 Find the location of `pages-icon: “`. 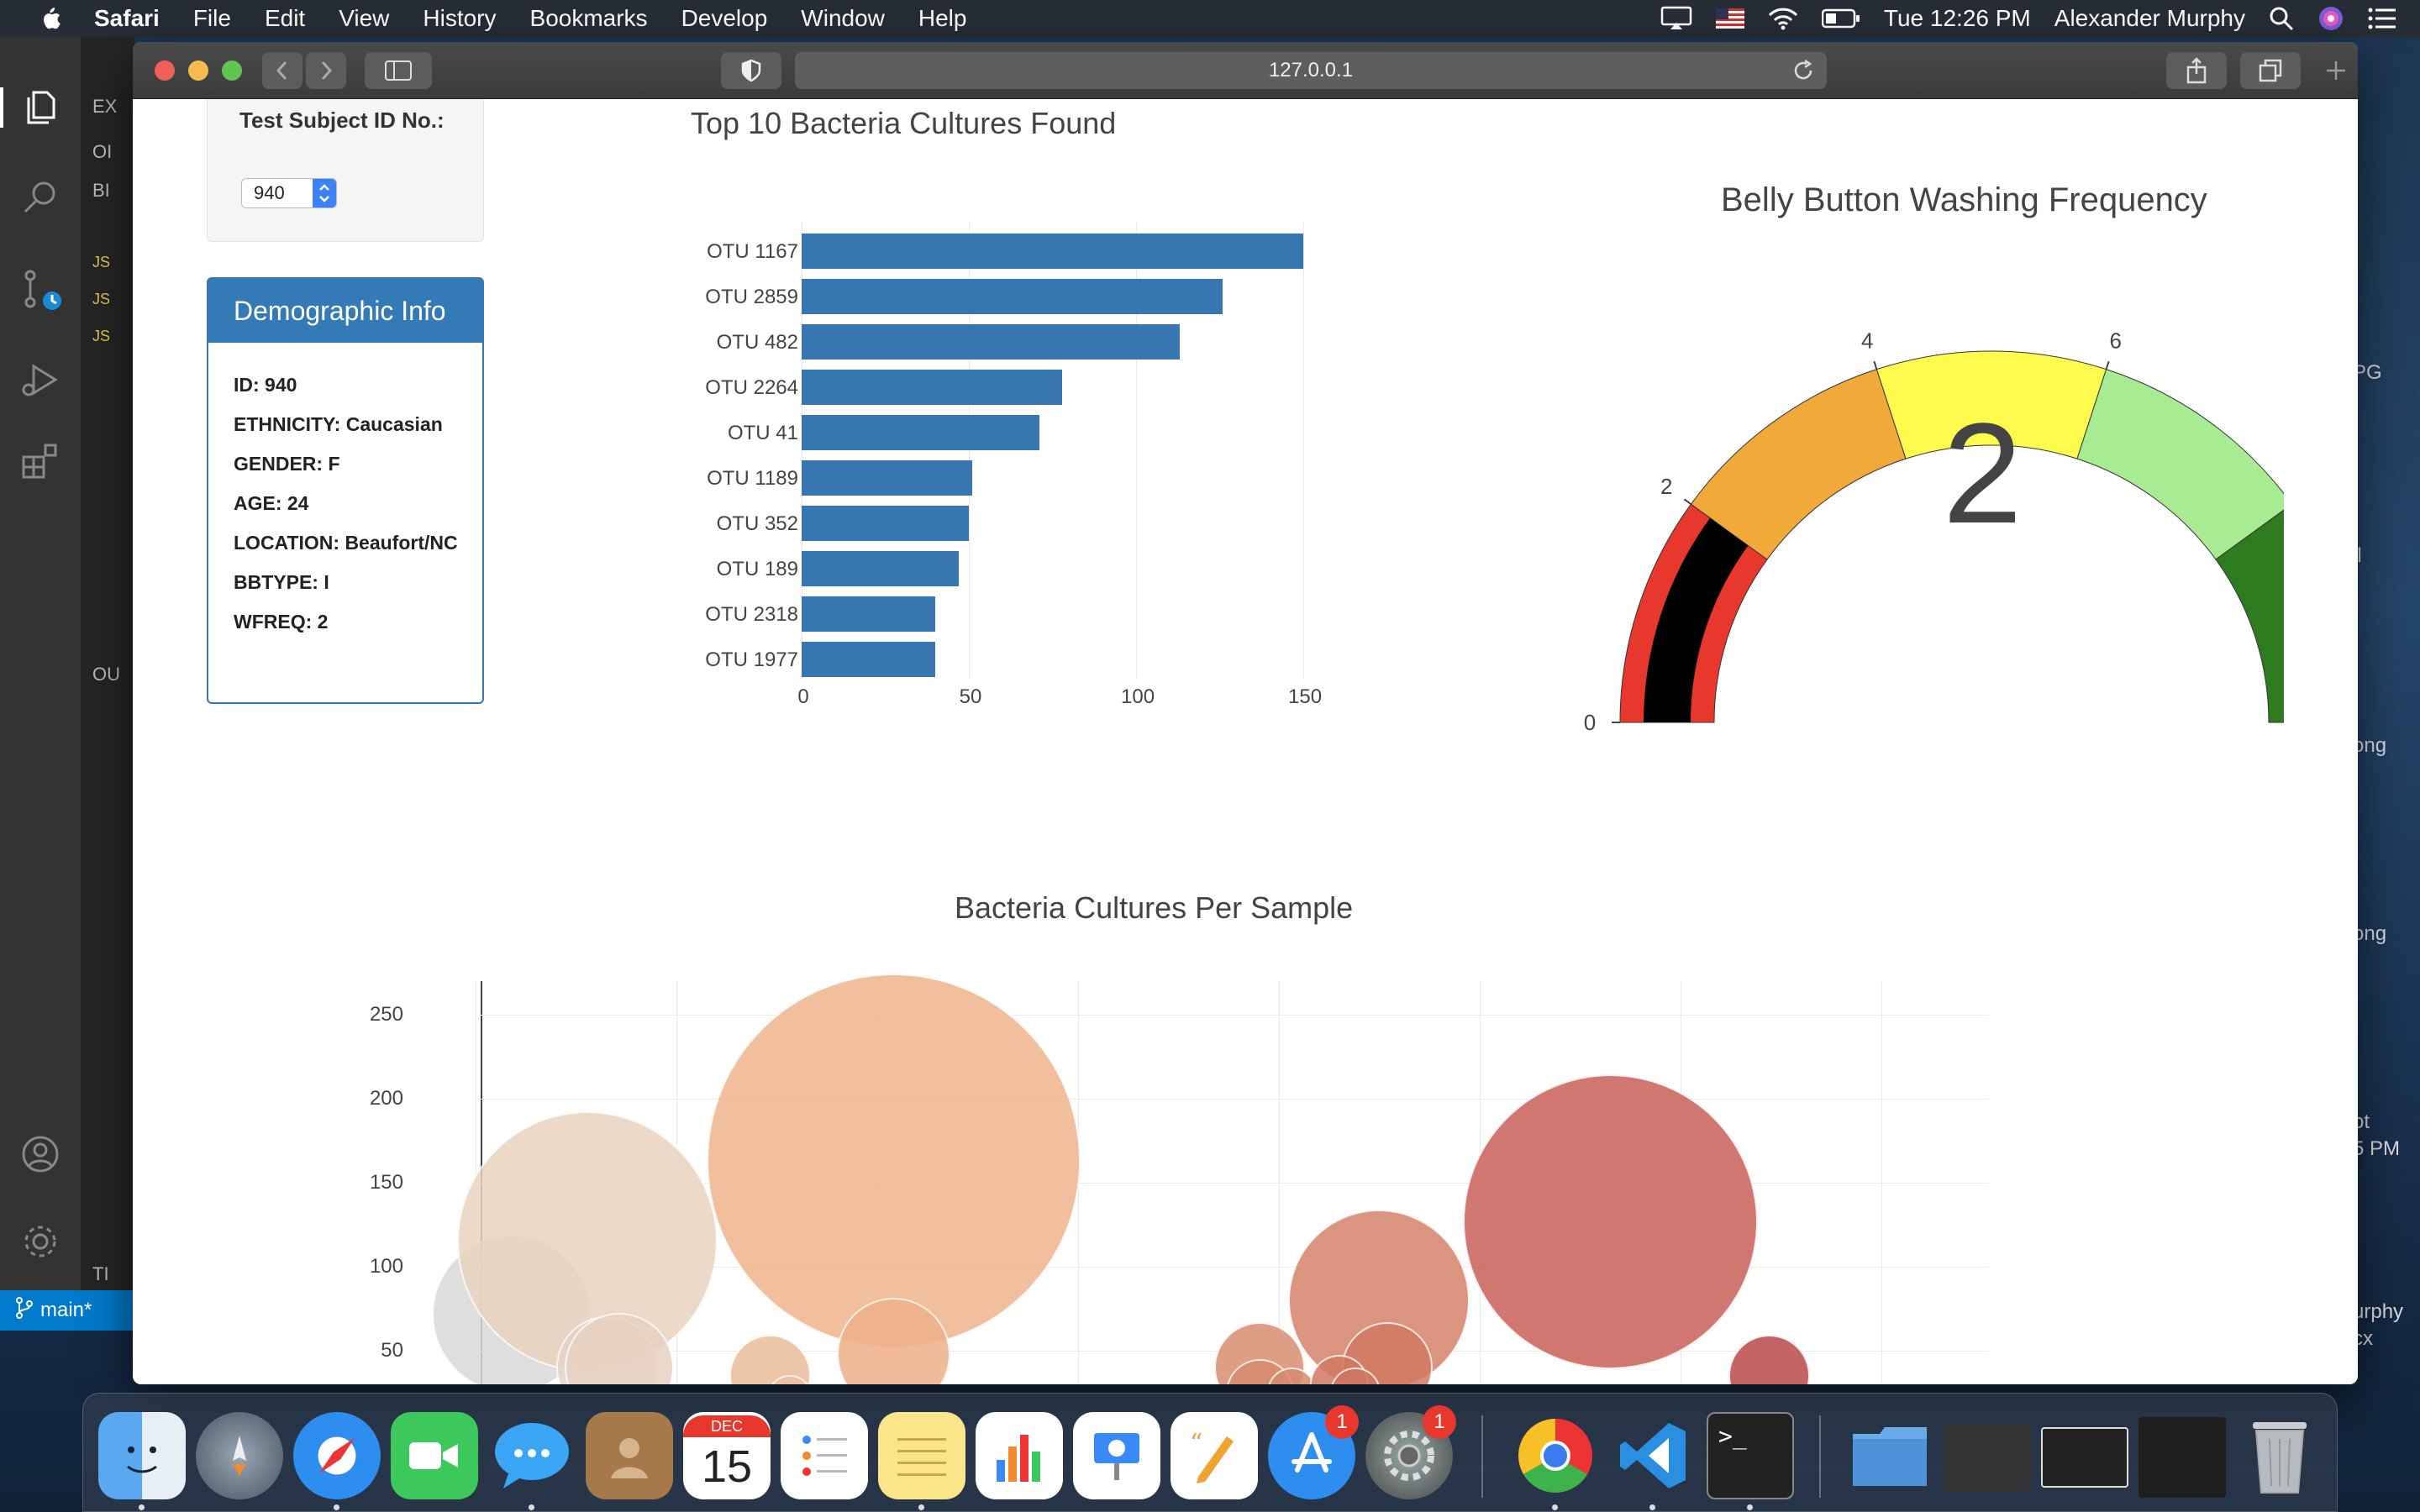

pages-icon: “ is located at coordinates (1214, 1455).